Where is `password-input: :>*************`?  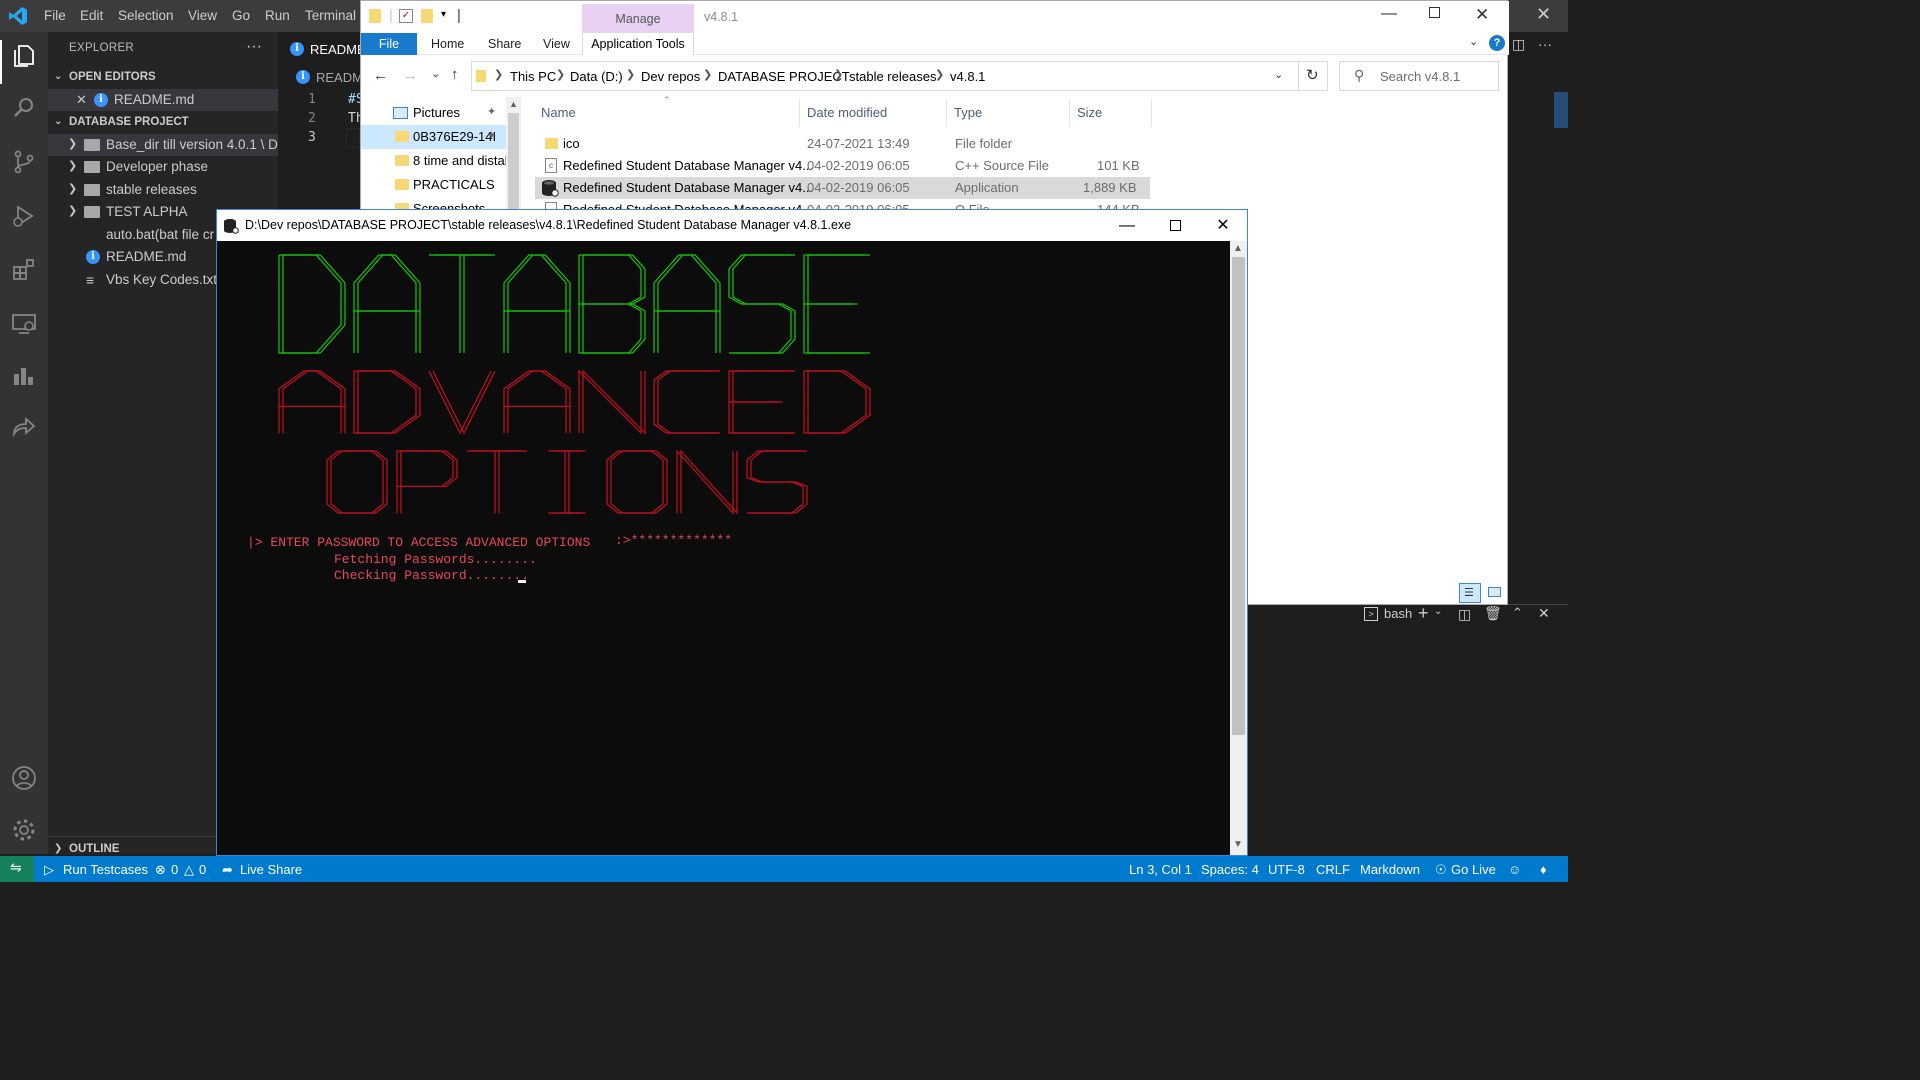 password-input: :>************* is located at coordinates (673, 540).